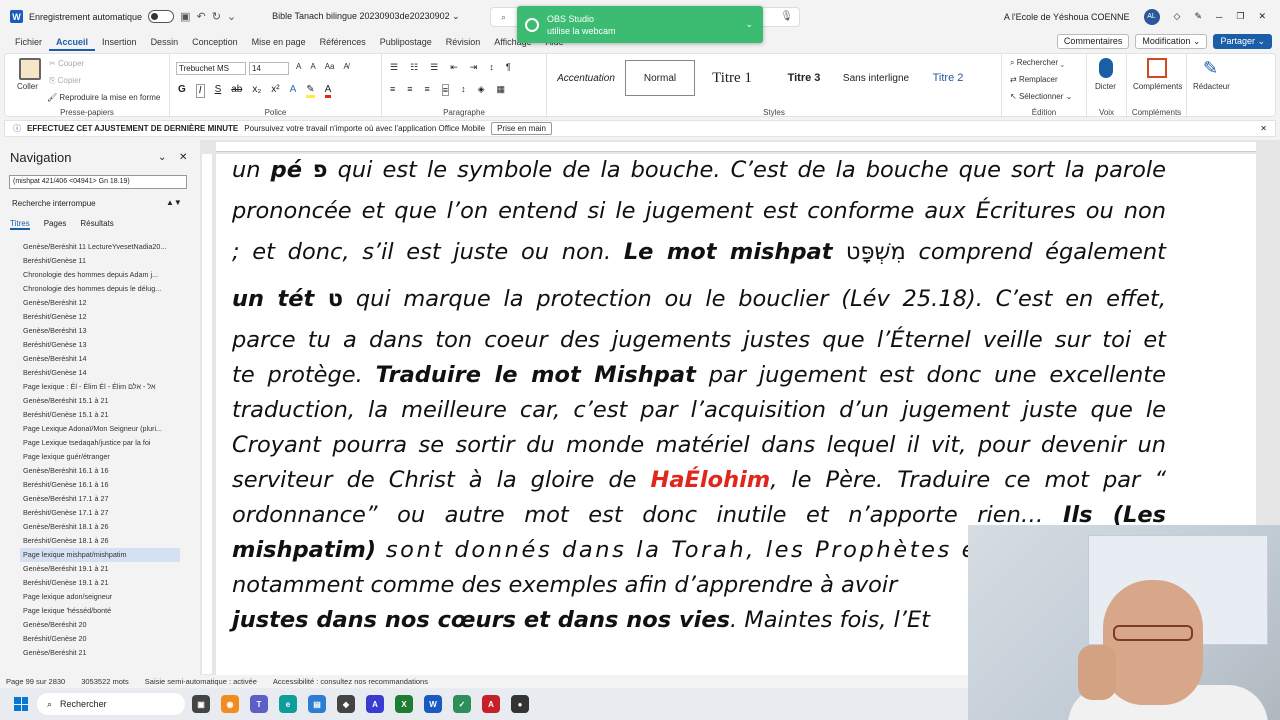 This screenshot has width=1280, height=720. I want to click on app-icon: ◆, so click(346, 704).